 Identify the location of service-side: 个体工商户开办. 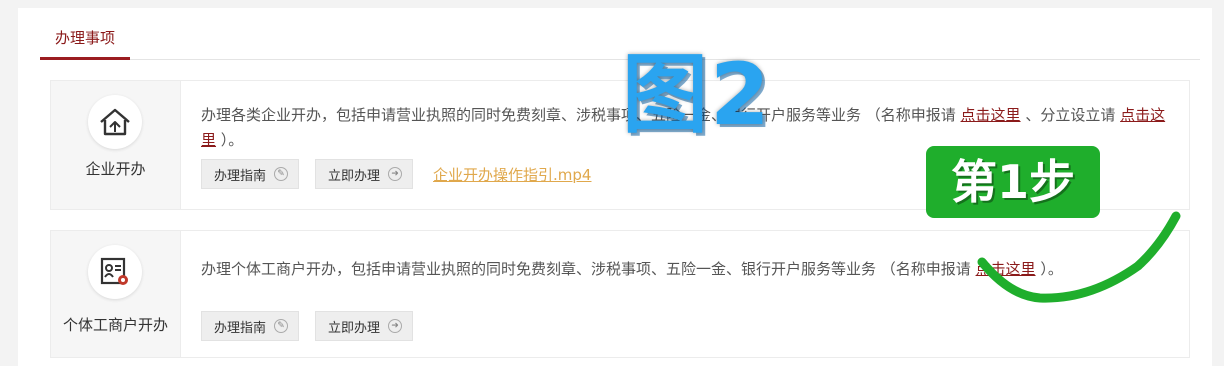
(116, 294).